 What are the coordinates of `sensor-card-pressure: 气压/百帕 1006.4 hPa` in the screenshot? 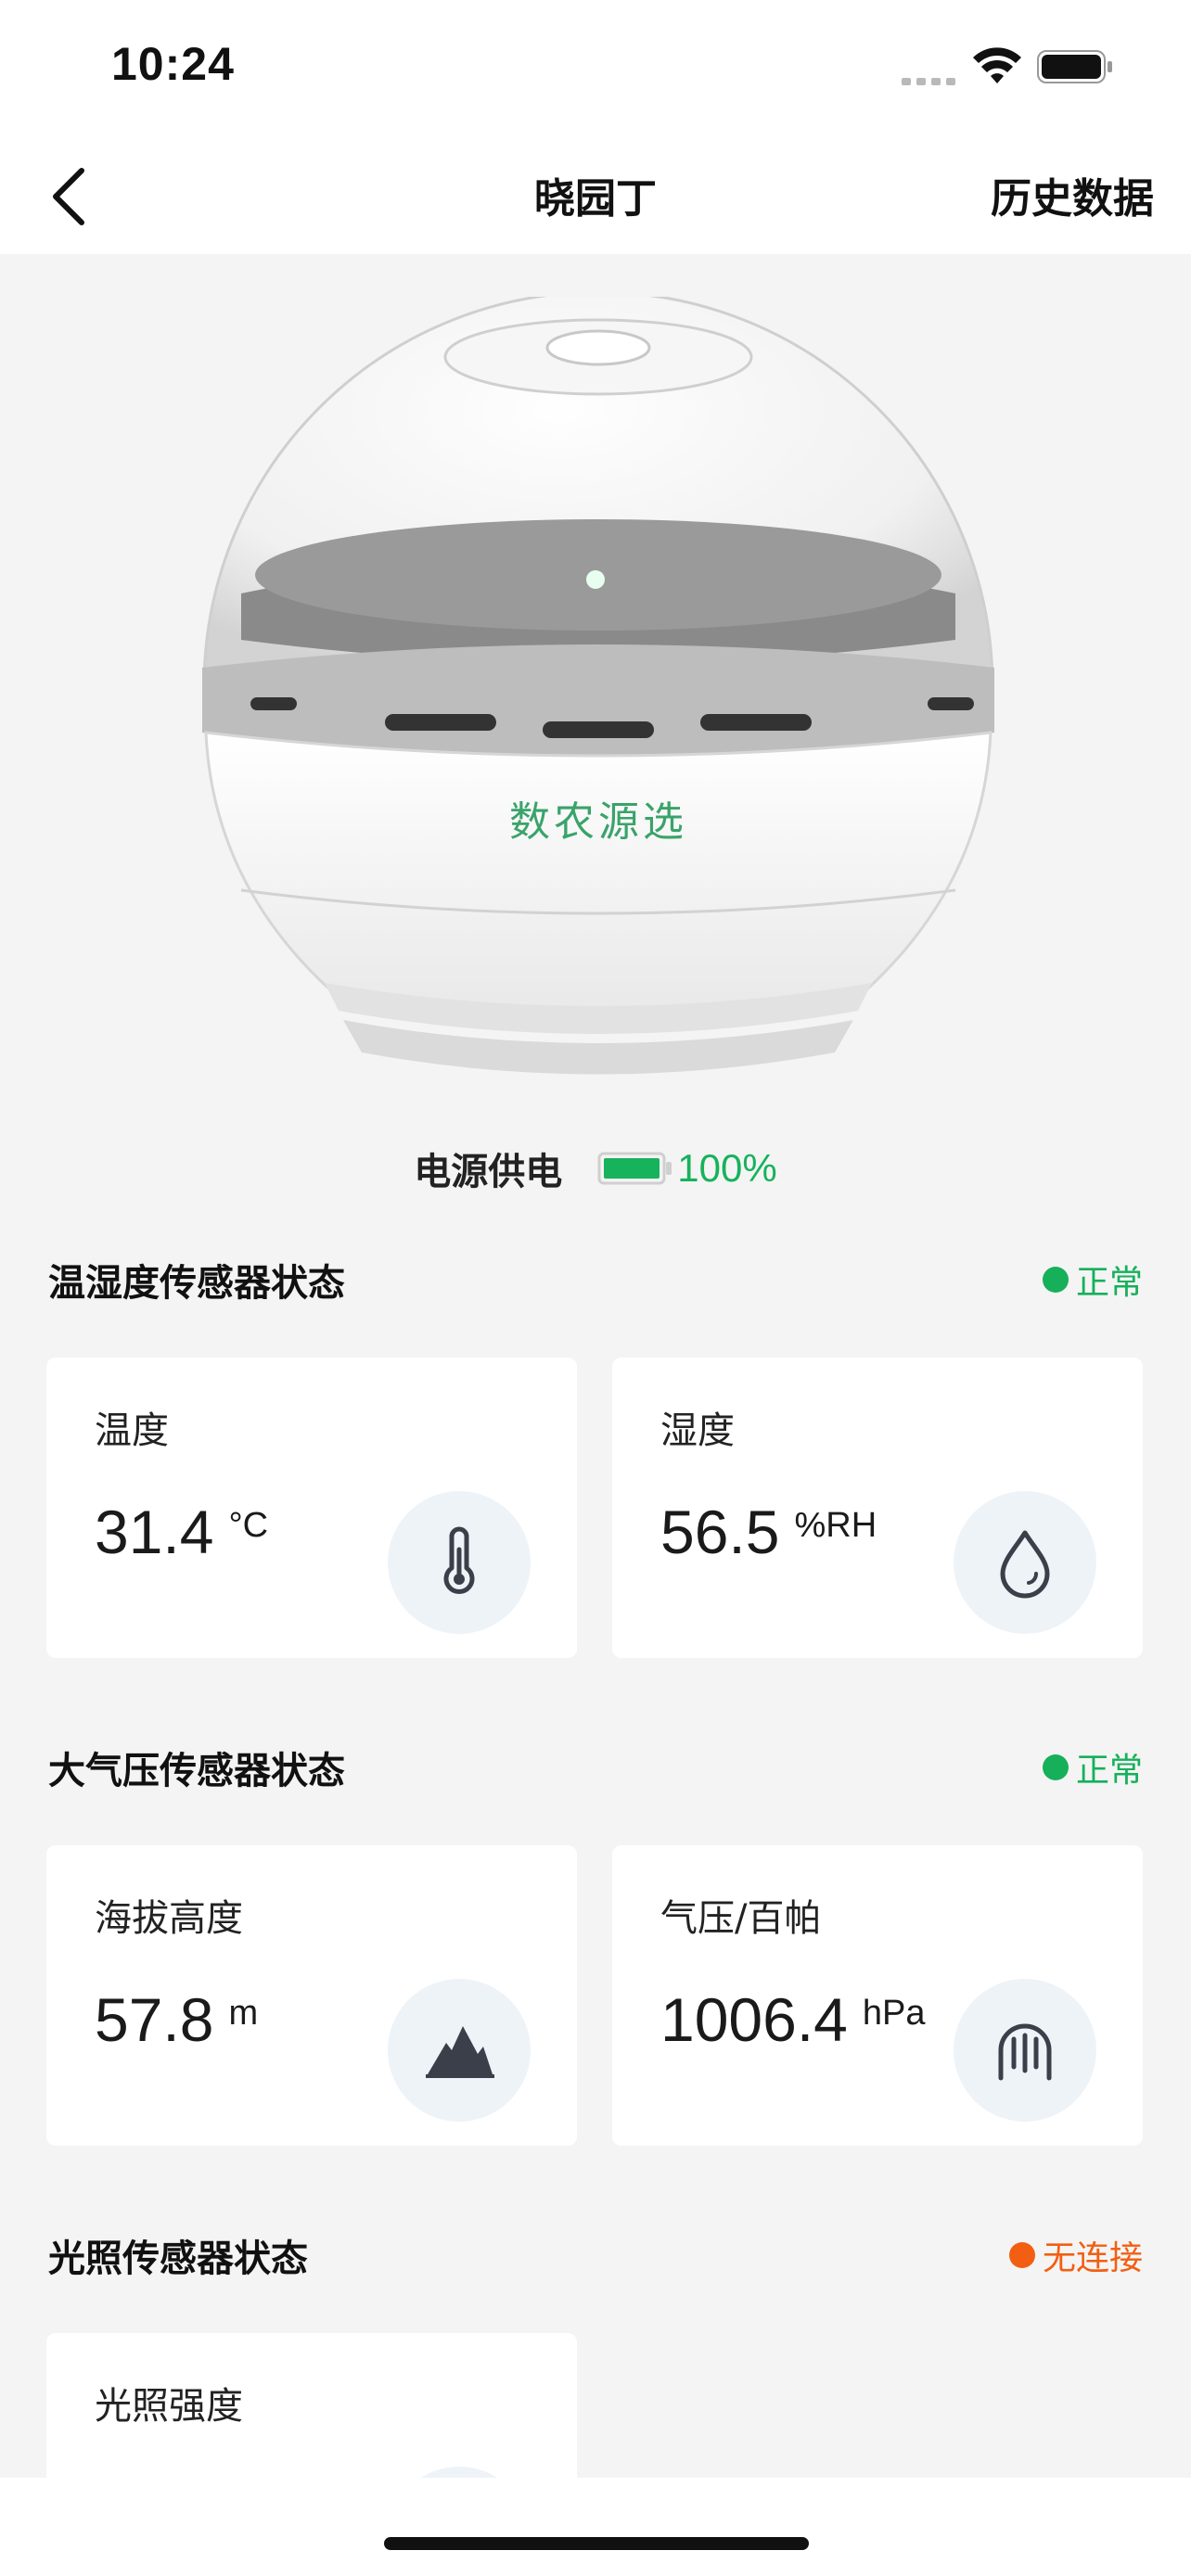 It's located at (877, 1995).